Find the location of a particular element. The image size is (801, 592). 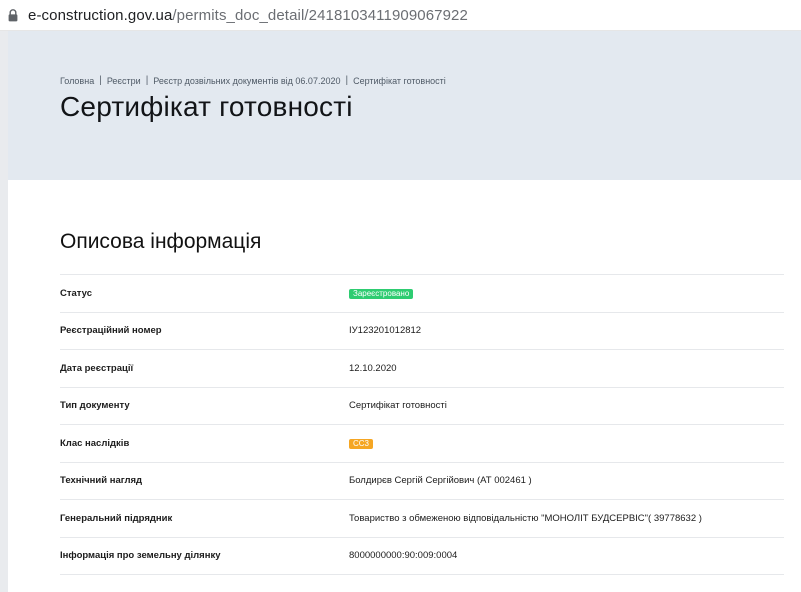

page-title: Сертифікат готовності is located at coordinates (206, 106).